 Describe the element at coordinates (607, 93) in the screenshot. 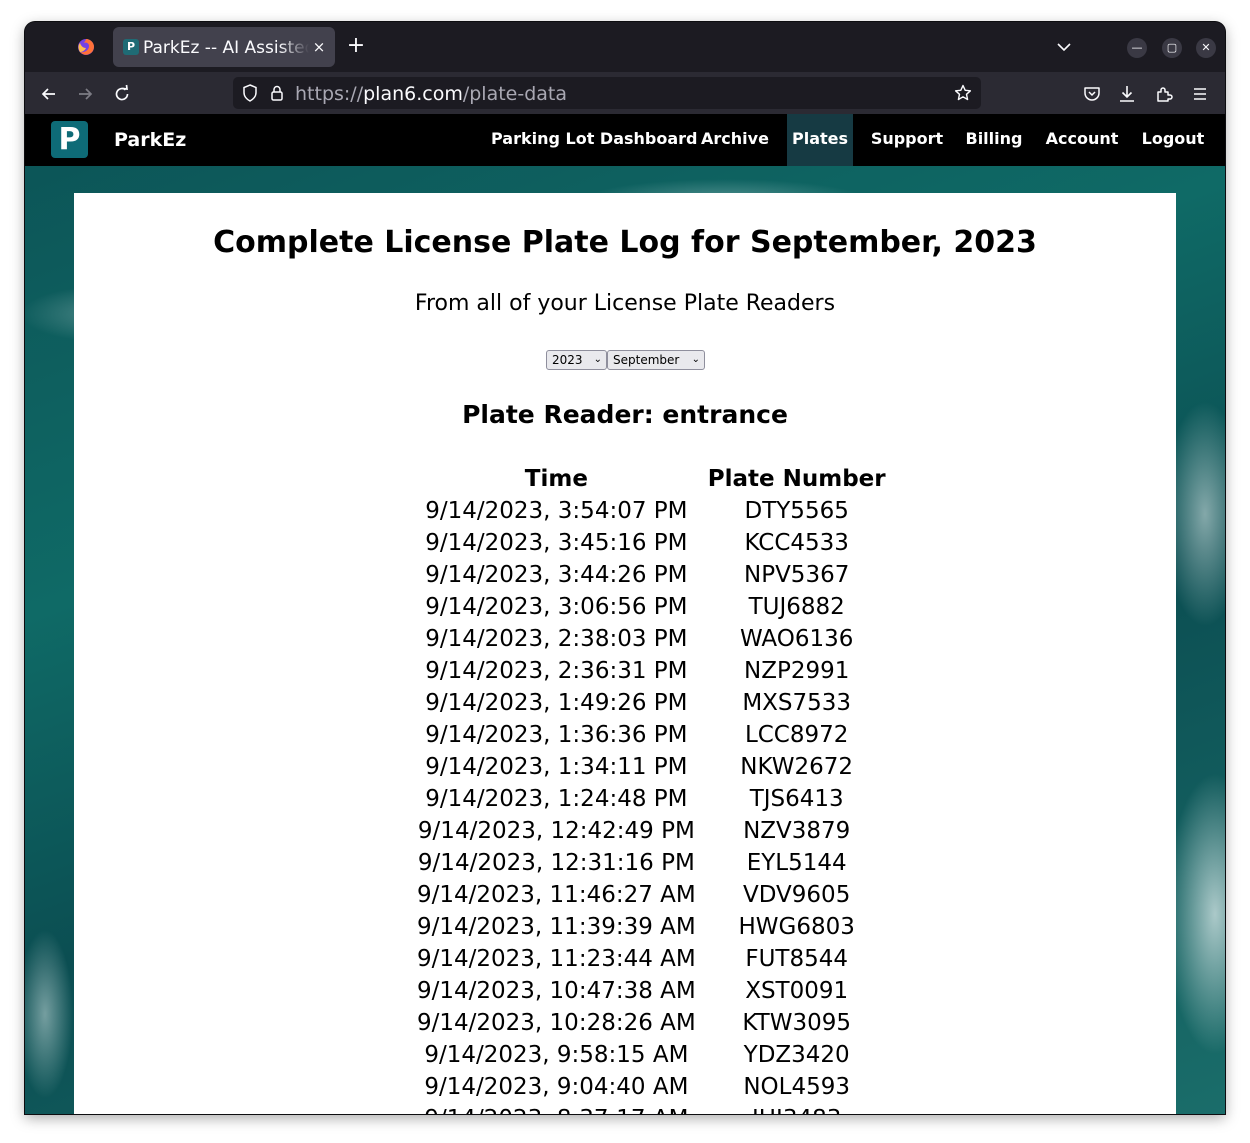

I see `address-bar: https://plan6.com/plate-data` at that location.